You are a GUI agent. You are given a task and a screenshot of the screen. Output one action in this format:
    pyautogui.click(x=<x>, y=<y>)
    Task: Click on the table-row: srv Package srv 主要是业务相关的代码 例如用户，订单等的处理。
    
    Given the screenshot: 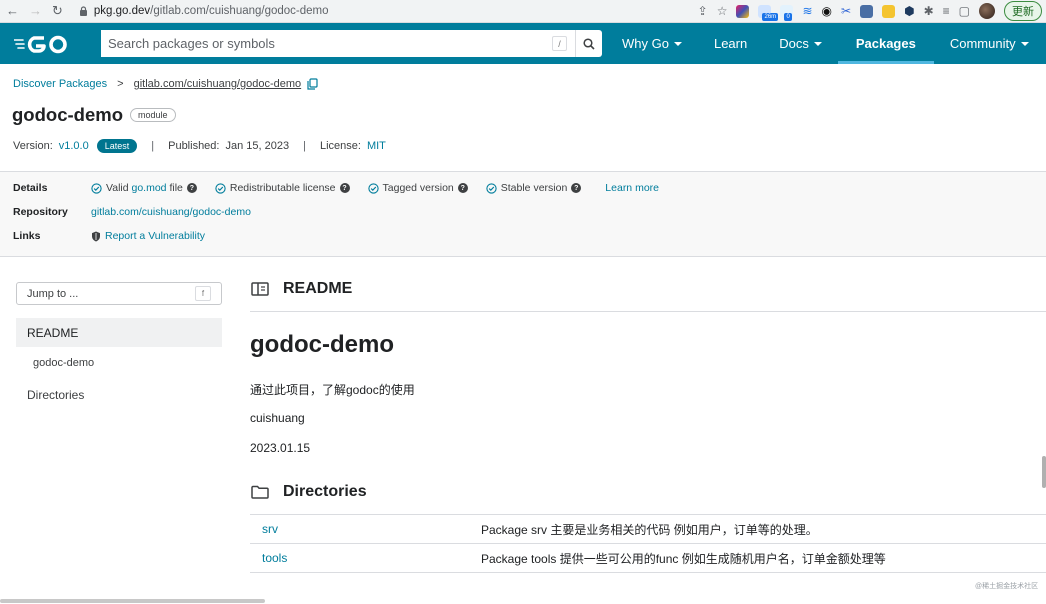 What is the action you would take?
    pyautogui.click(x=648, y=529)
    